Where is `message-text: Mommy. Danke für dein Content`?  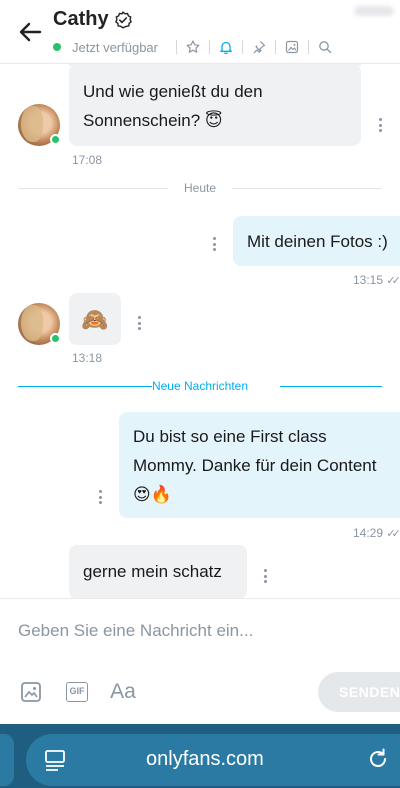 message-text: Mommy. Danke für dein Content is located at coordinates (255, 465).